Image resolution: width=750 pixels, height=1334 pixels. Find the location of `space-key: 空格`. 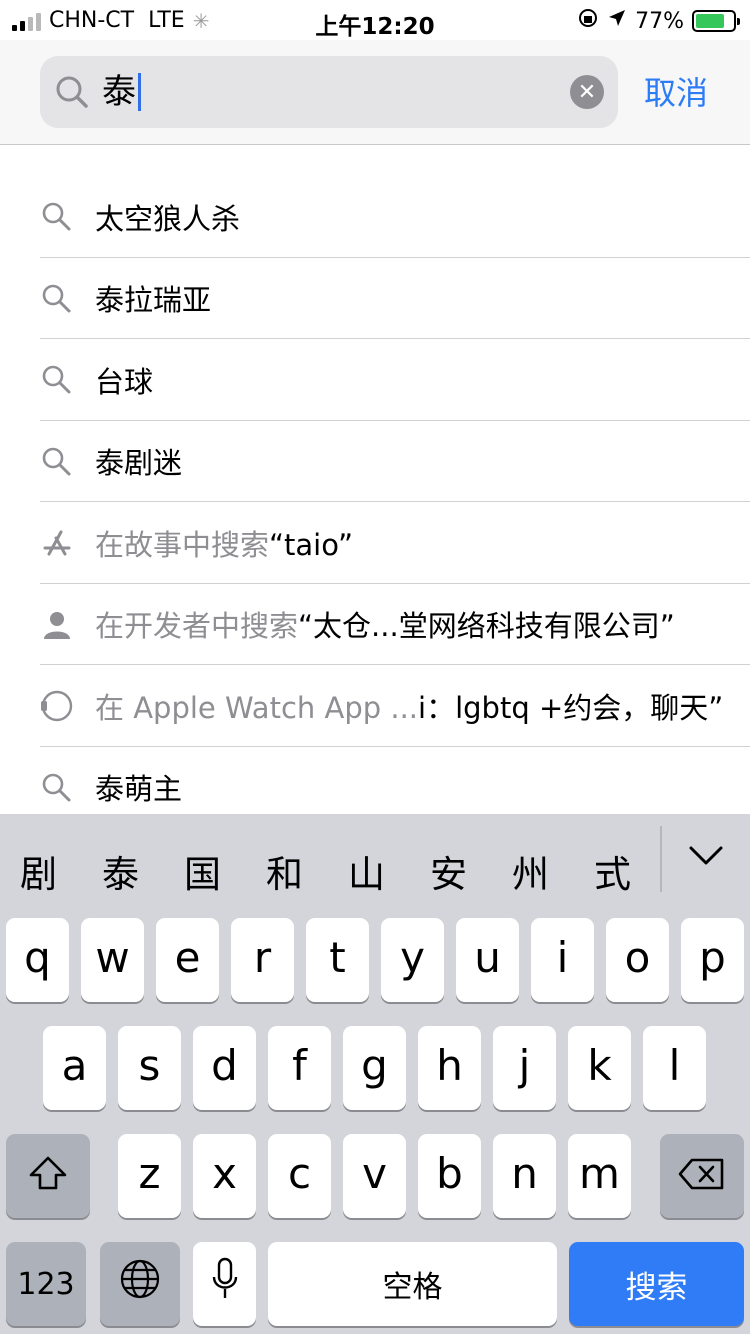

space-key: 空格 is located at coordinates (412, 1284).